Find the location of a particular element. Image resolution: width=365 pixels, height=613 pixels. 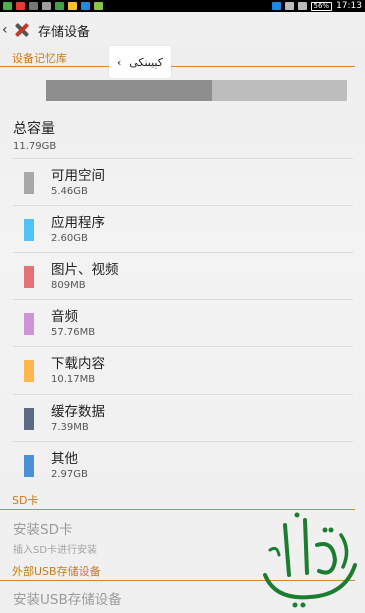

storage-row-audio: 音频 57.76MB is located at coordinates (177, 323).